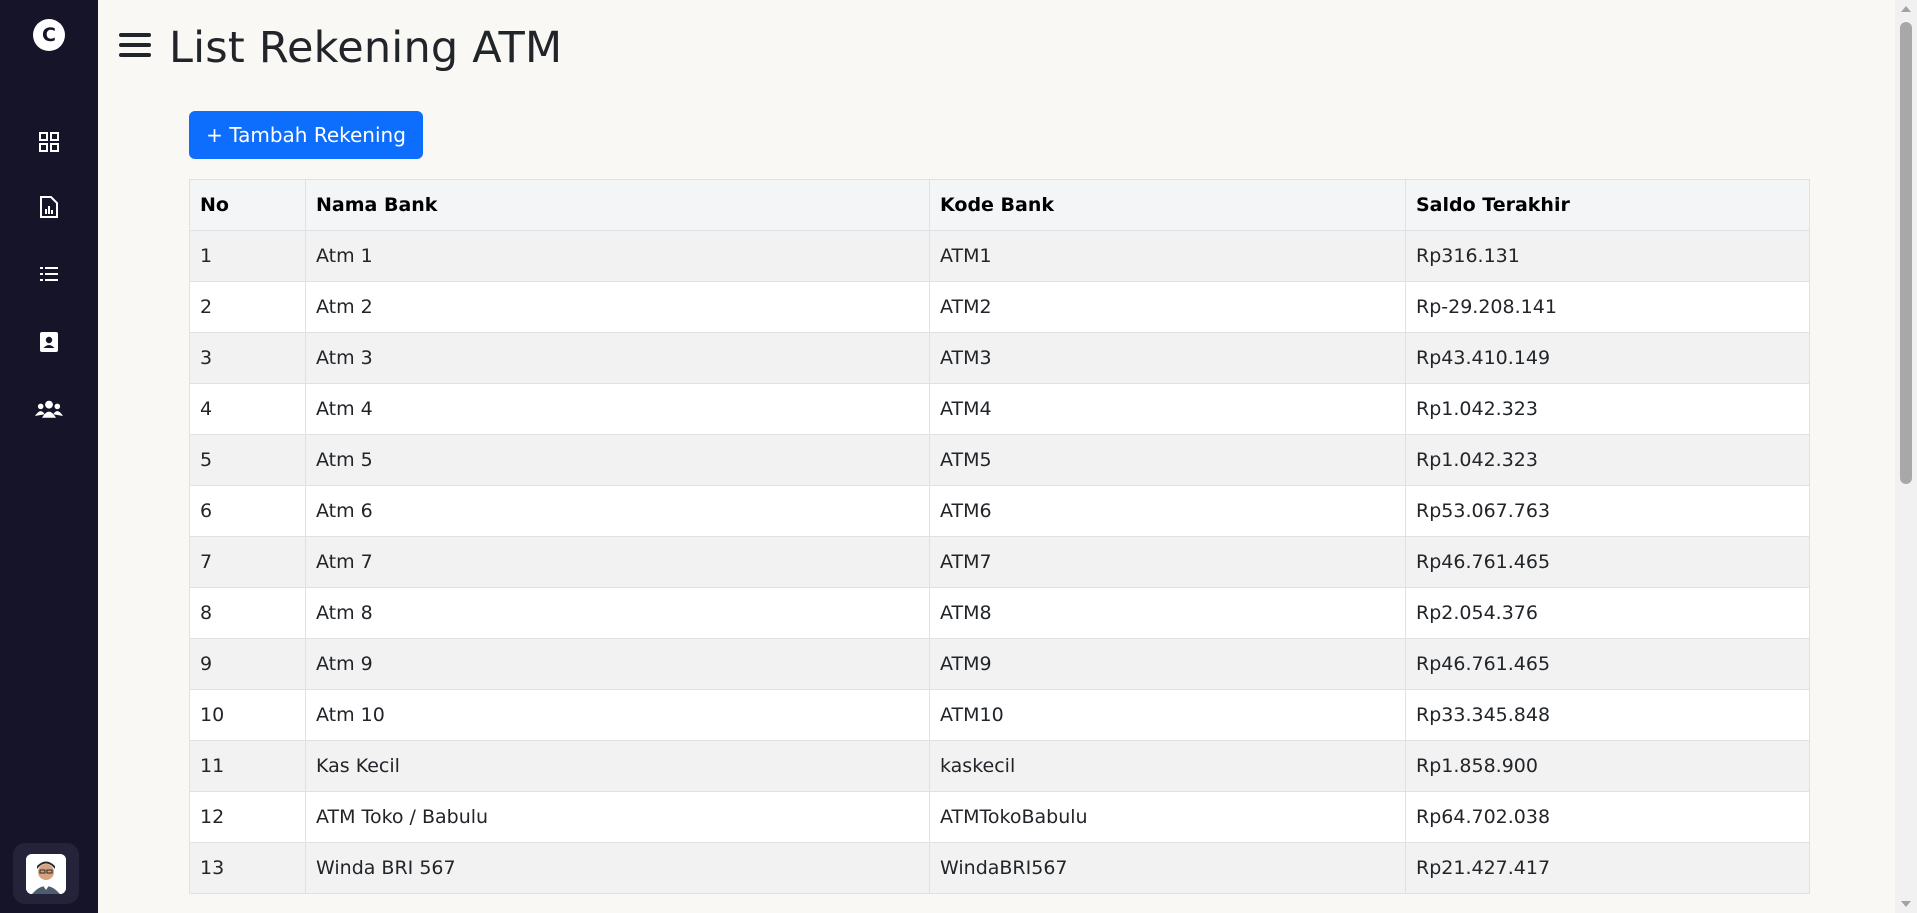 Image resolution: width=1917 pixels, height=913 pixels. I want to click on cell-bank-name: Winda BRI 567, so click(617, 868).